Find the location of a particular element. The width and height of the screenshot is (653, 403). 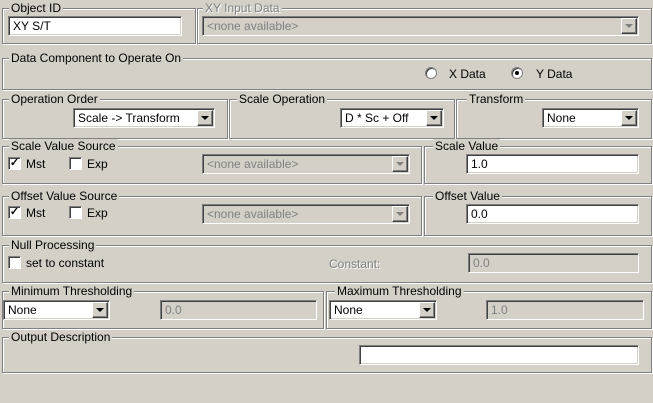

scale-source-value: <none available> is located at coordinates (306, 164).